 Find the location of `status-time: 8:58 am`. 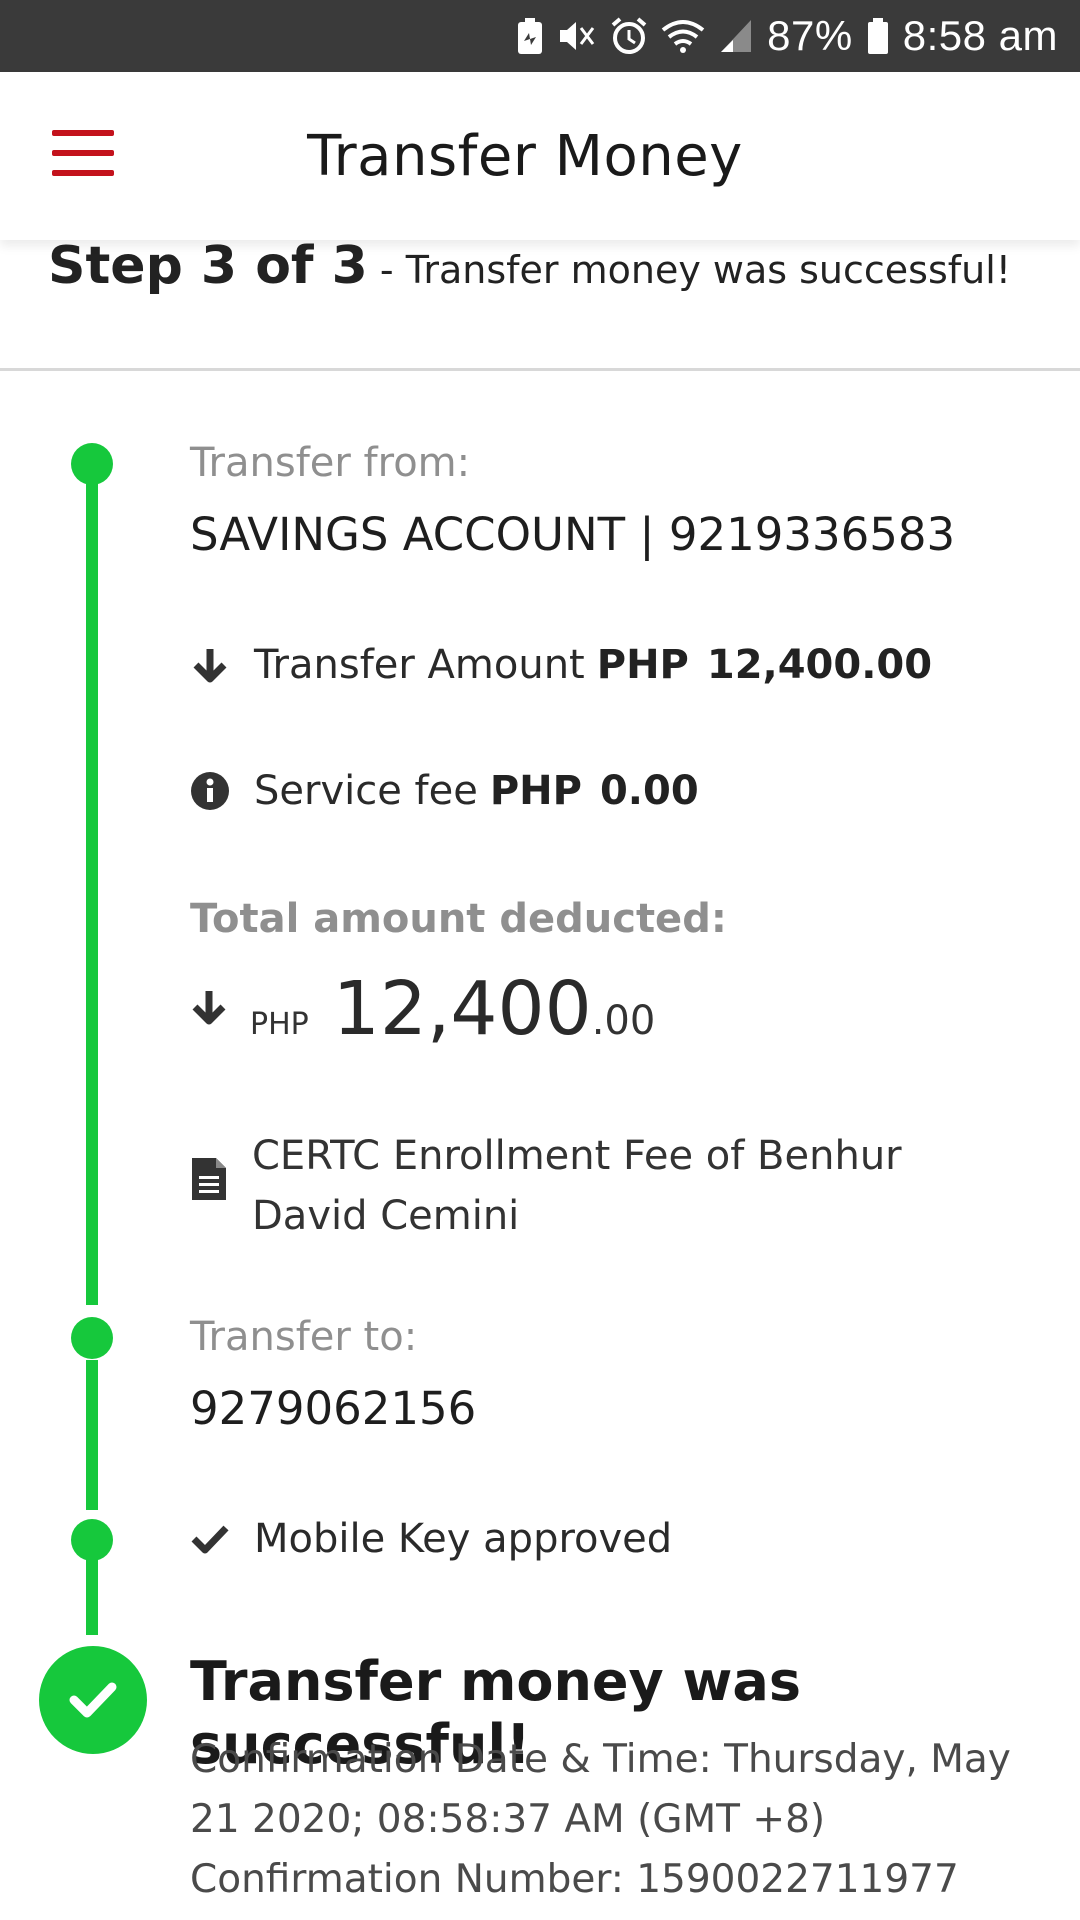

status-time: 8:58 am is located at coordinates (980, 35).